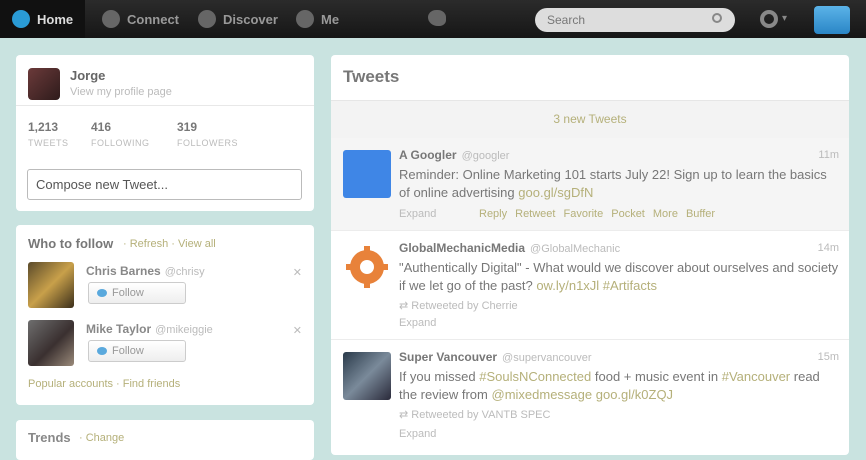 Image resolution: width=866 pixels, height=460 pixels. I want to click on who-to-follow-links: · Refresh · View all, so click(169, 244).